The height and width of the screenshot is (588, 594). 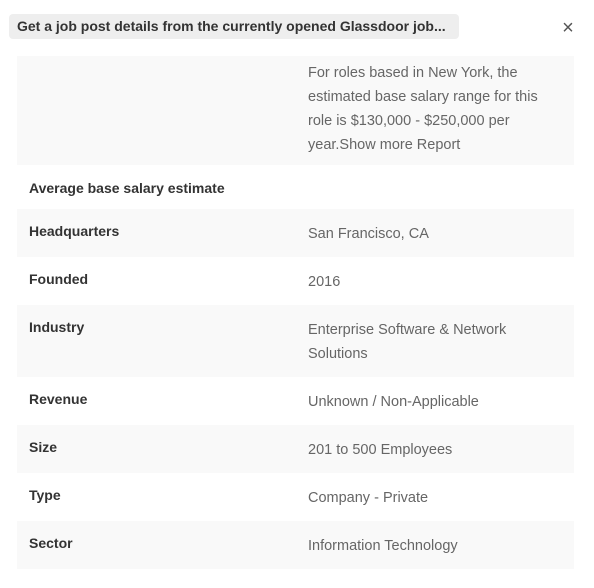 What do you see at coordinates (295, 497) in the screenshot?
I see `company-row-type: Type Company - Private` at bounding box center [295, 497].